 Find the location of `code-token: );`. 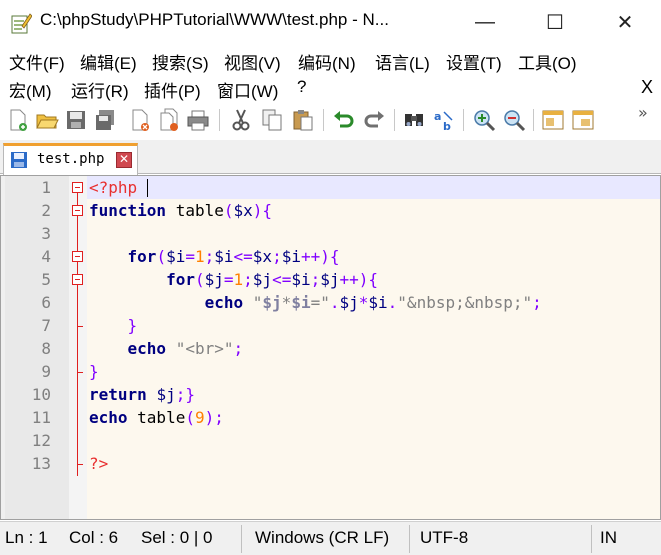

code-token: ); is located at coordinates (214, 417).